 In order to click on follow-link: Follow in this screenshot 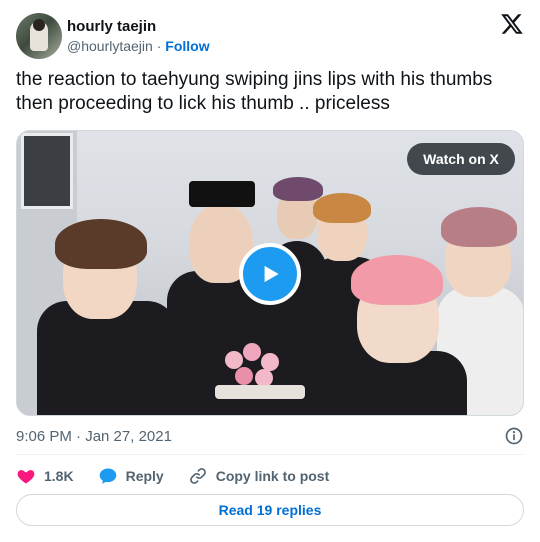, I will do `click(187, 46)`.